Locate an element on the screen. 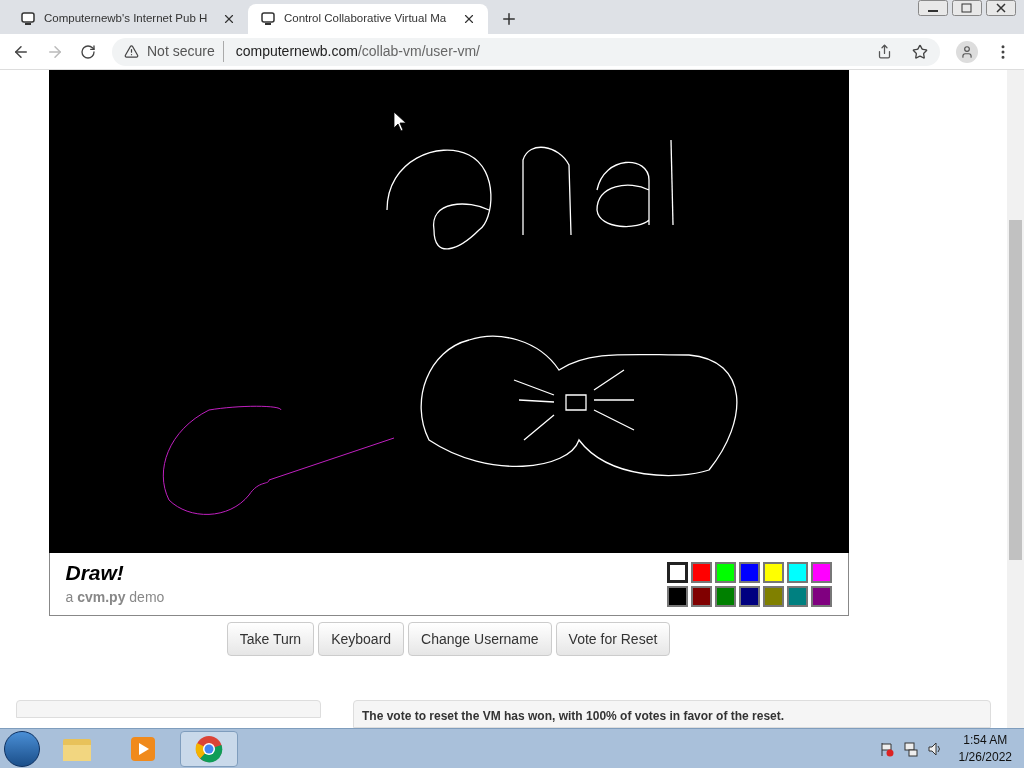 Image resolution: width=1024 pixels, height=768 pixels. action-button: Change Username is located at coordinates (480, 639).